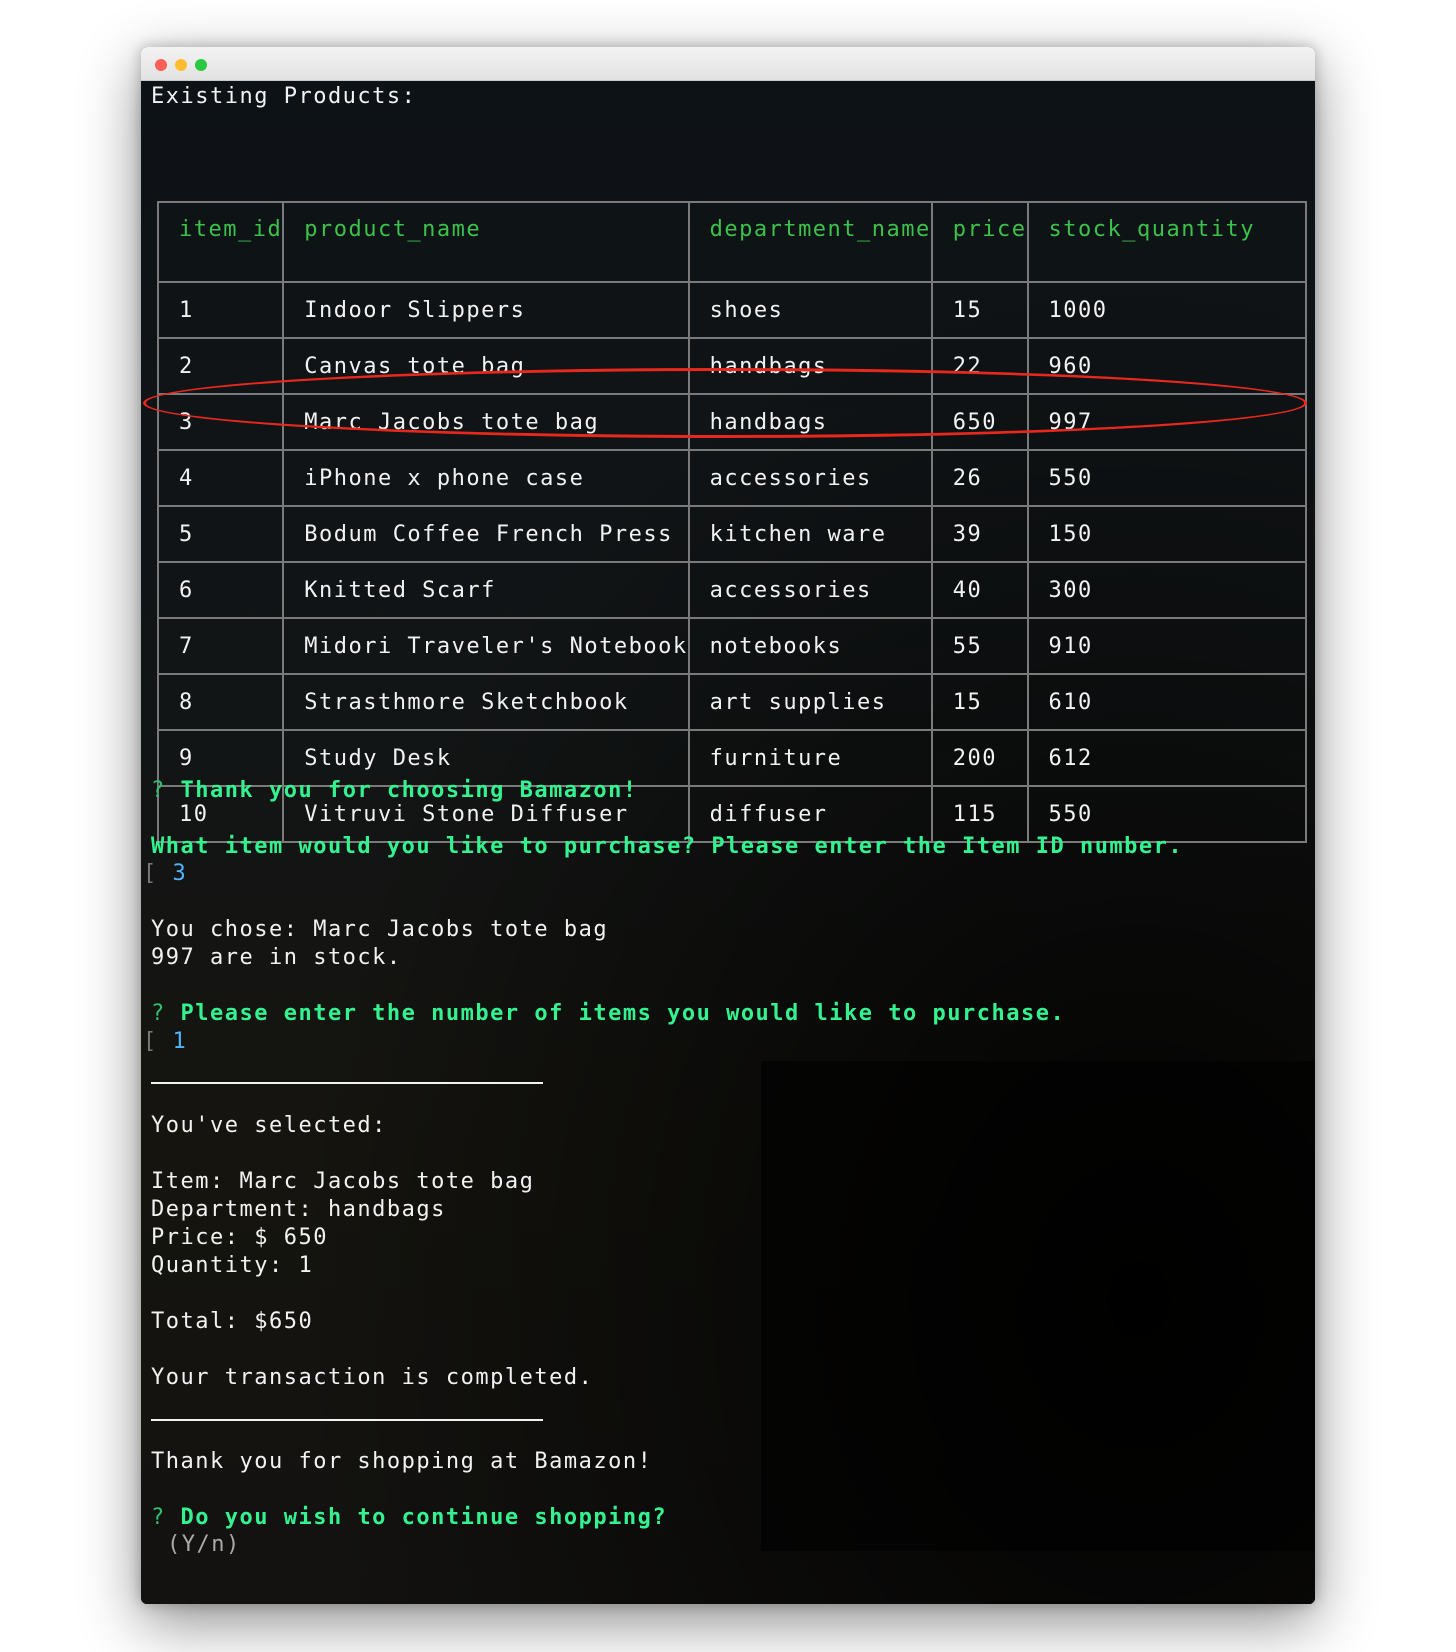 The image size is (1456, 1652). I want to click on table-cell: 5, so click(220, 534).